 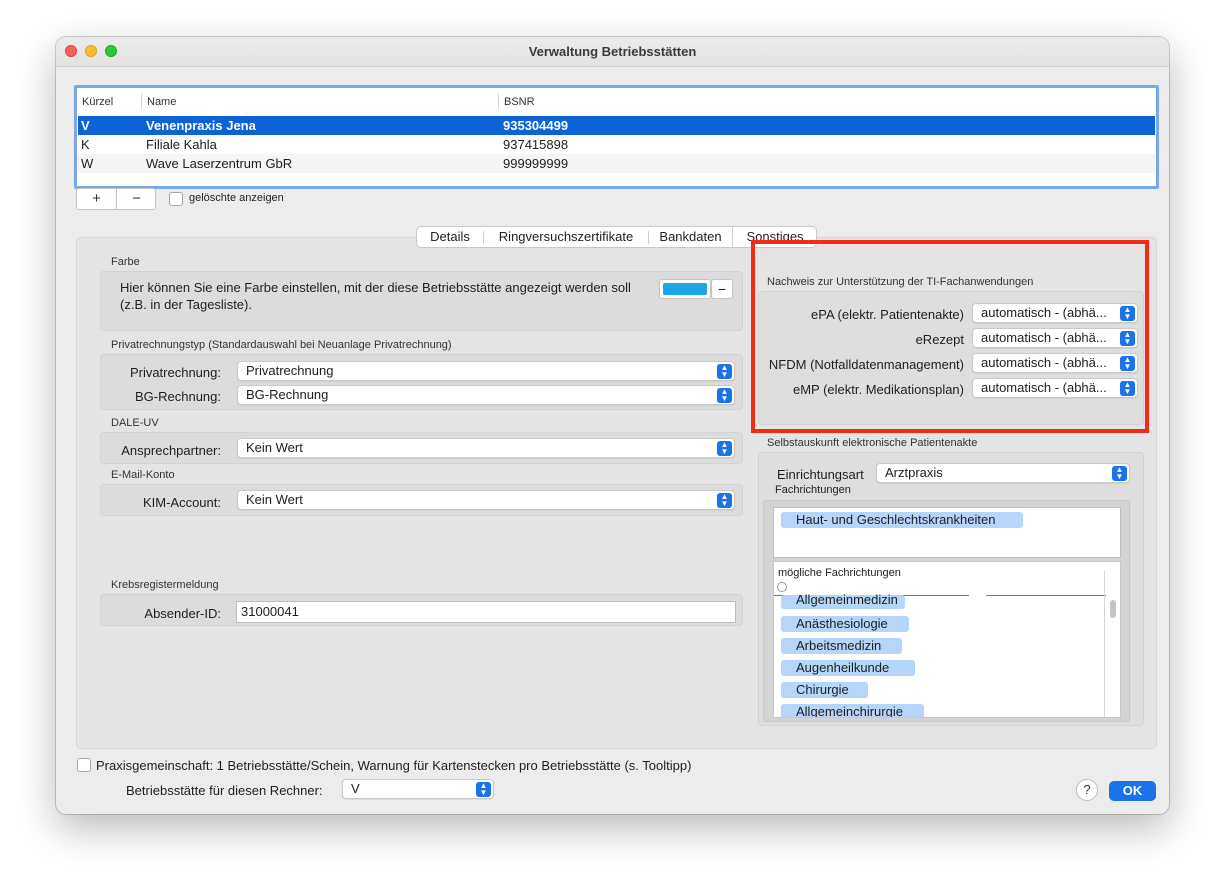 I want to click on table-row: W Wave Laserzentrum GbR 999999999, so click(x=616, y=163).